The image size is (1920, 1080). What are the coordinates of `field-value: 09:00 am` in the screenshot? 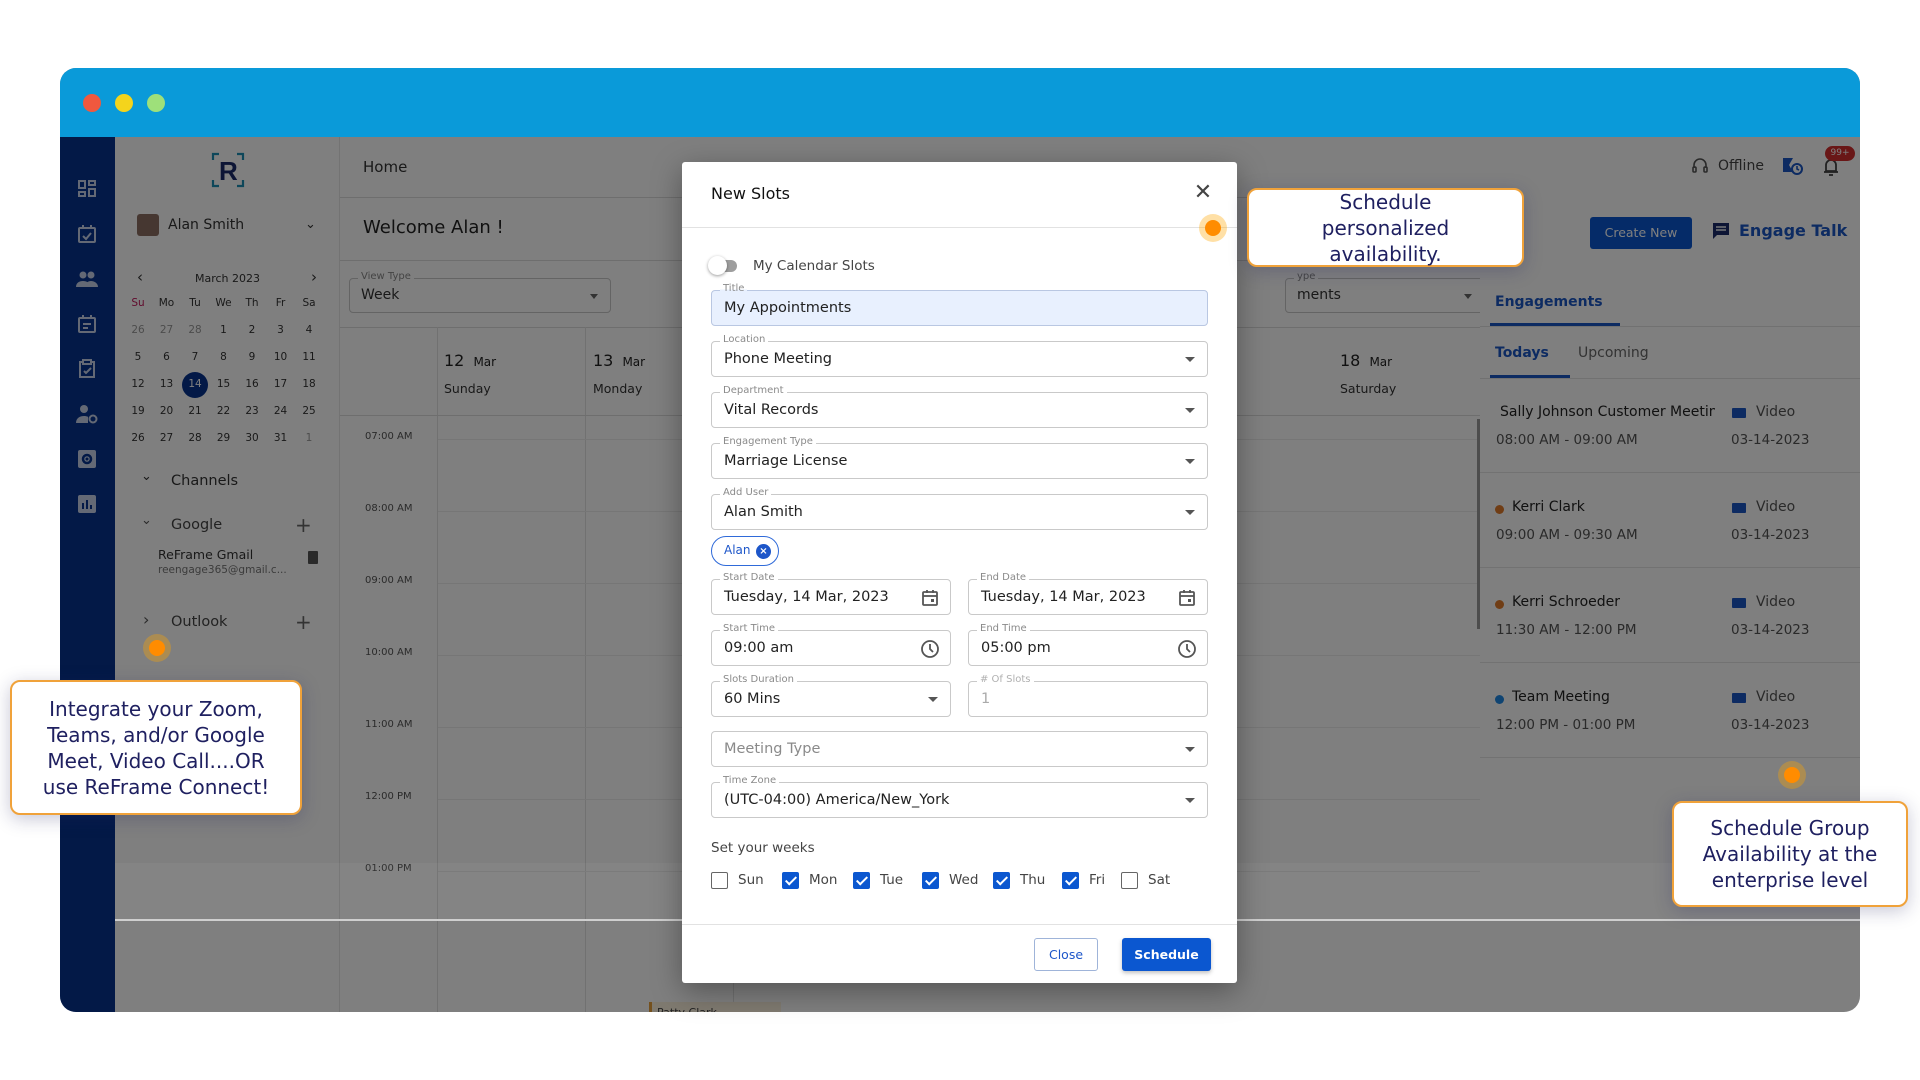 It's located at (759, 648).